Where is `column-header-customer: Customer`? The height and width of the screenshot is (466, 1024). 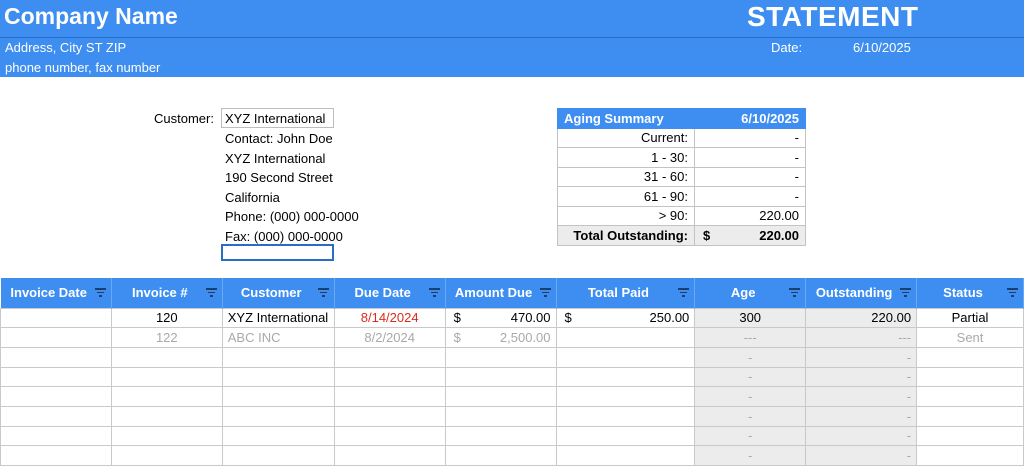 column-header-customer: Customer is located at coordinates (278, 293).